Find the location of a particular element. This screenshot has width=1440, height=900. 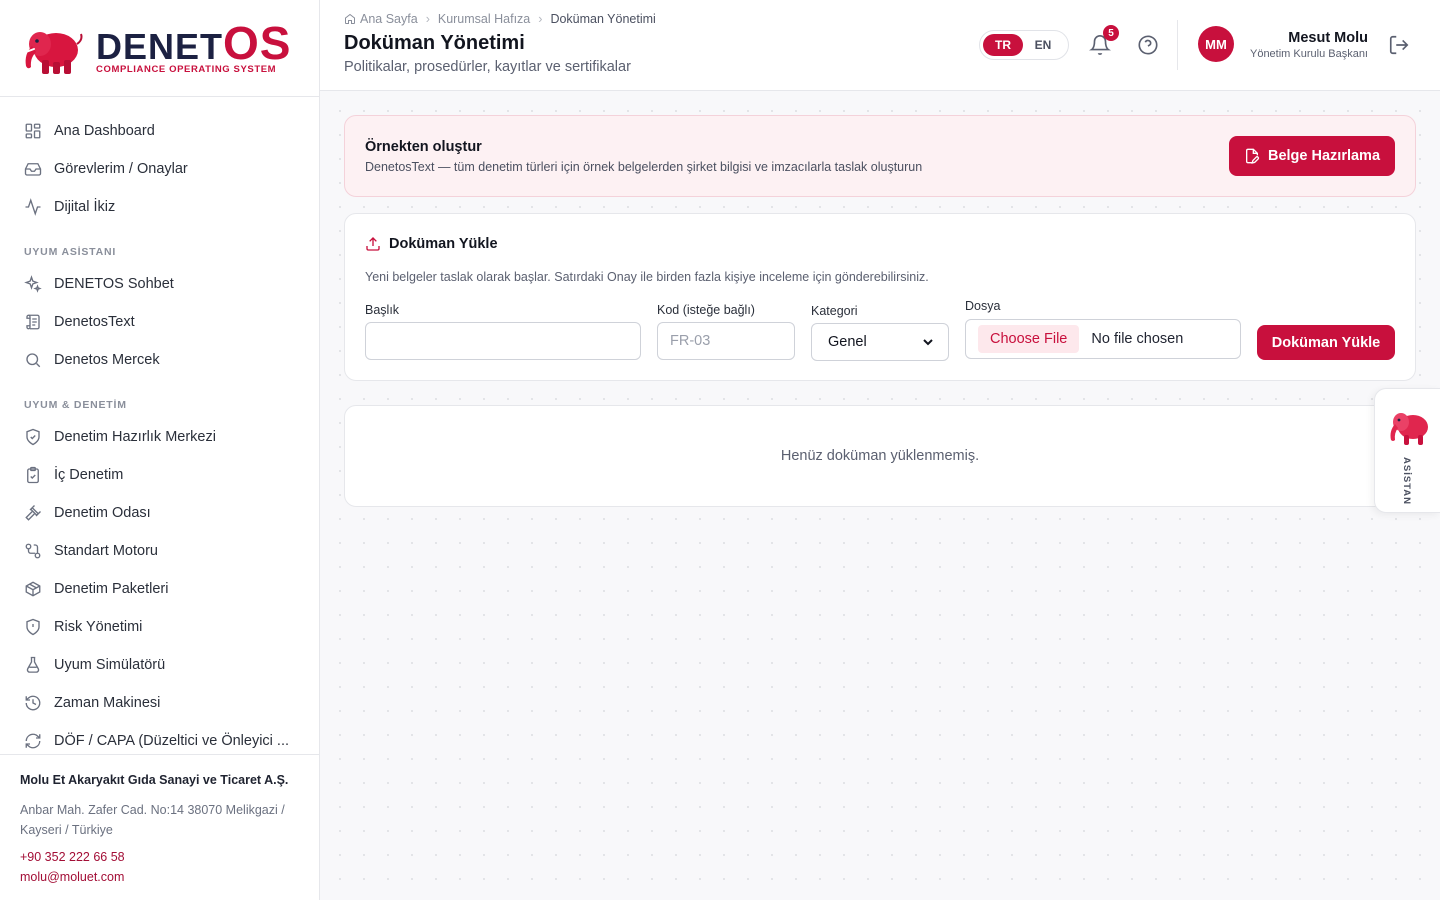

sidebar-item-label: İç Denetim is located at coordinates (89, 475).